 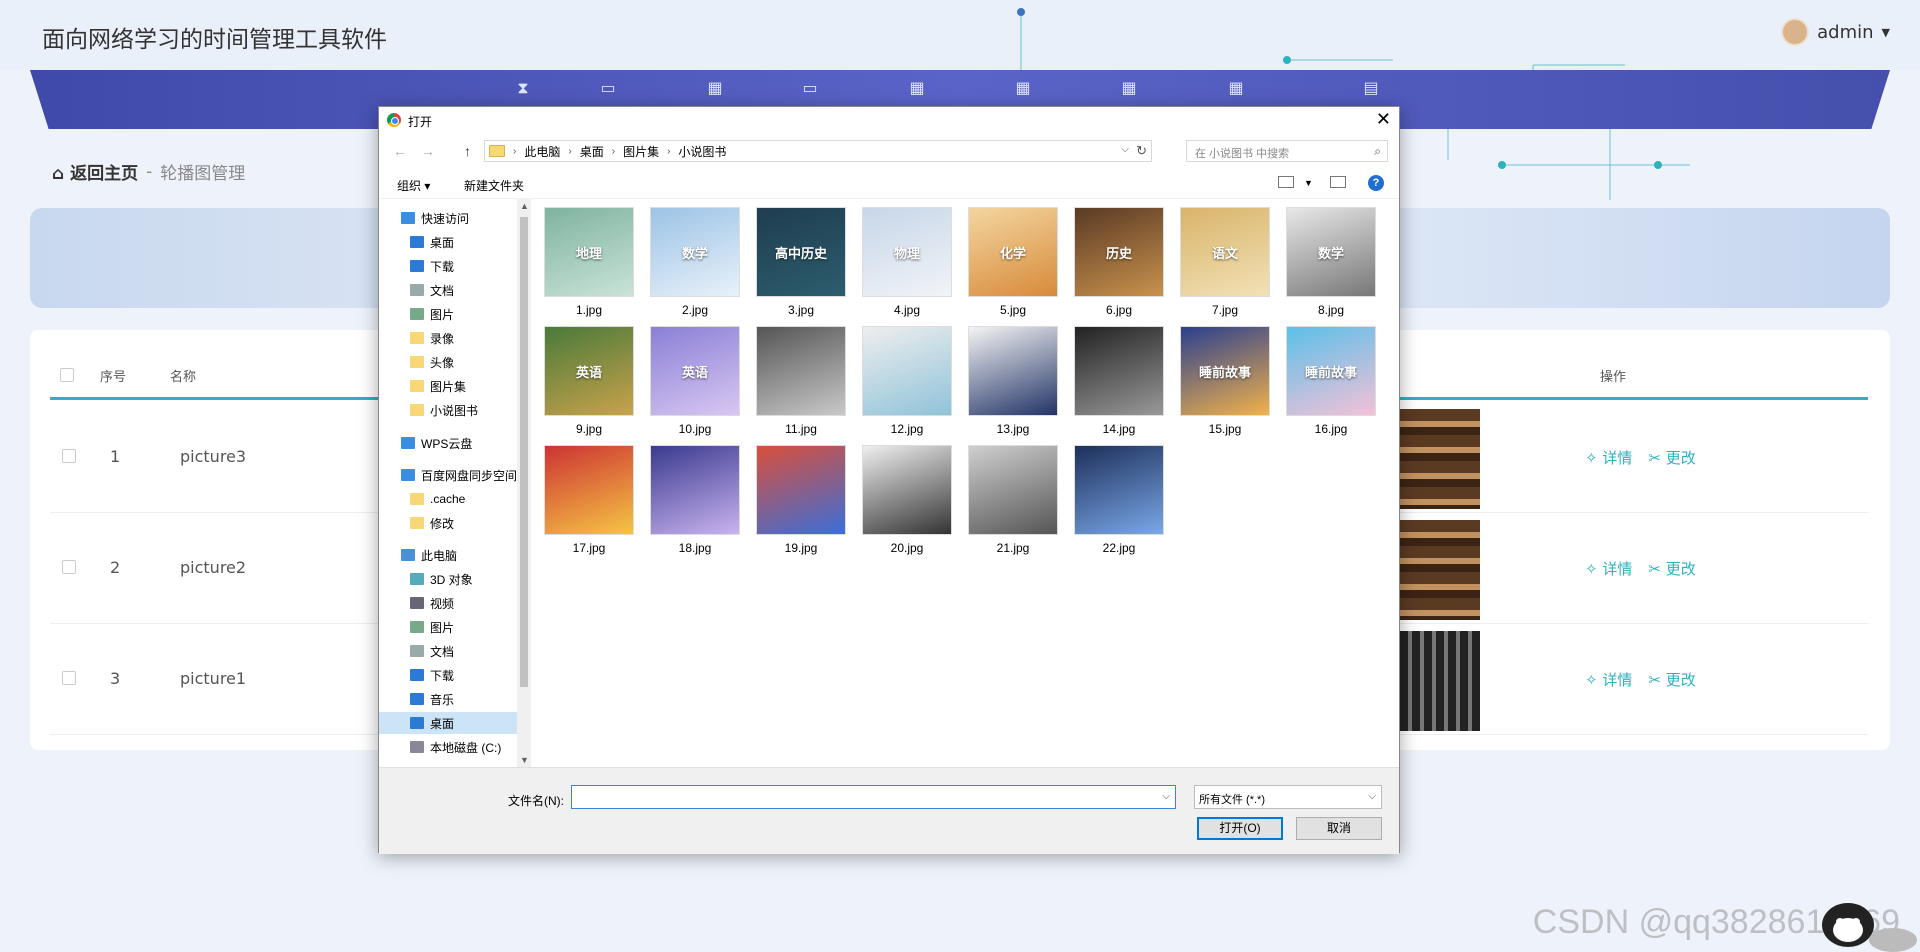 I want to click on nav-item: 桌面✦, so click(x=432, y=242).